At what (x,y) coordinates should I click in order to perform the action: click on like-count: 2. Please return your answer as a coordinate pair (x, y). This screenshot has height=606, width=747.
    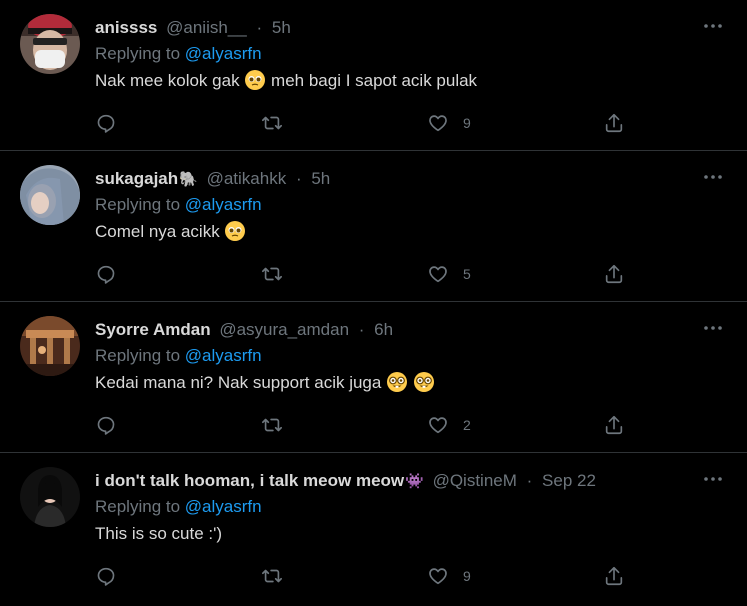
    Looking at the image, I should click on (467, 425).